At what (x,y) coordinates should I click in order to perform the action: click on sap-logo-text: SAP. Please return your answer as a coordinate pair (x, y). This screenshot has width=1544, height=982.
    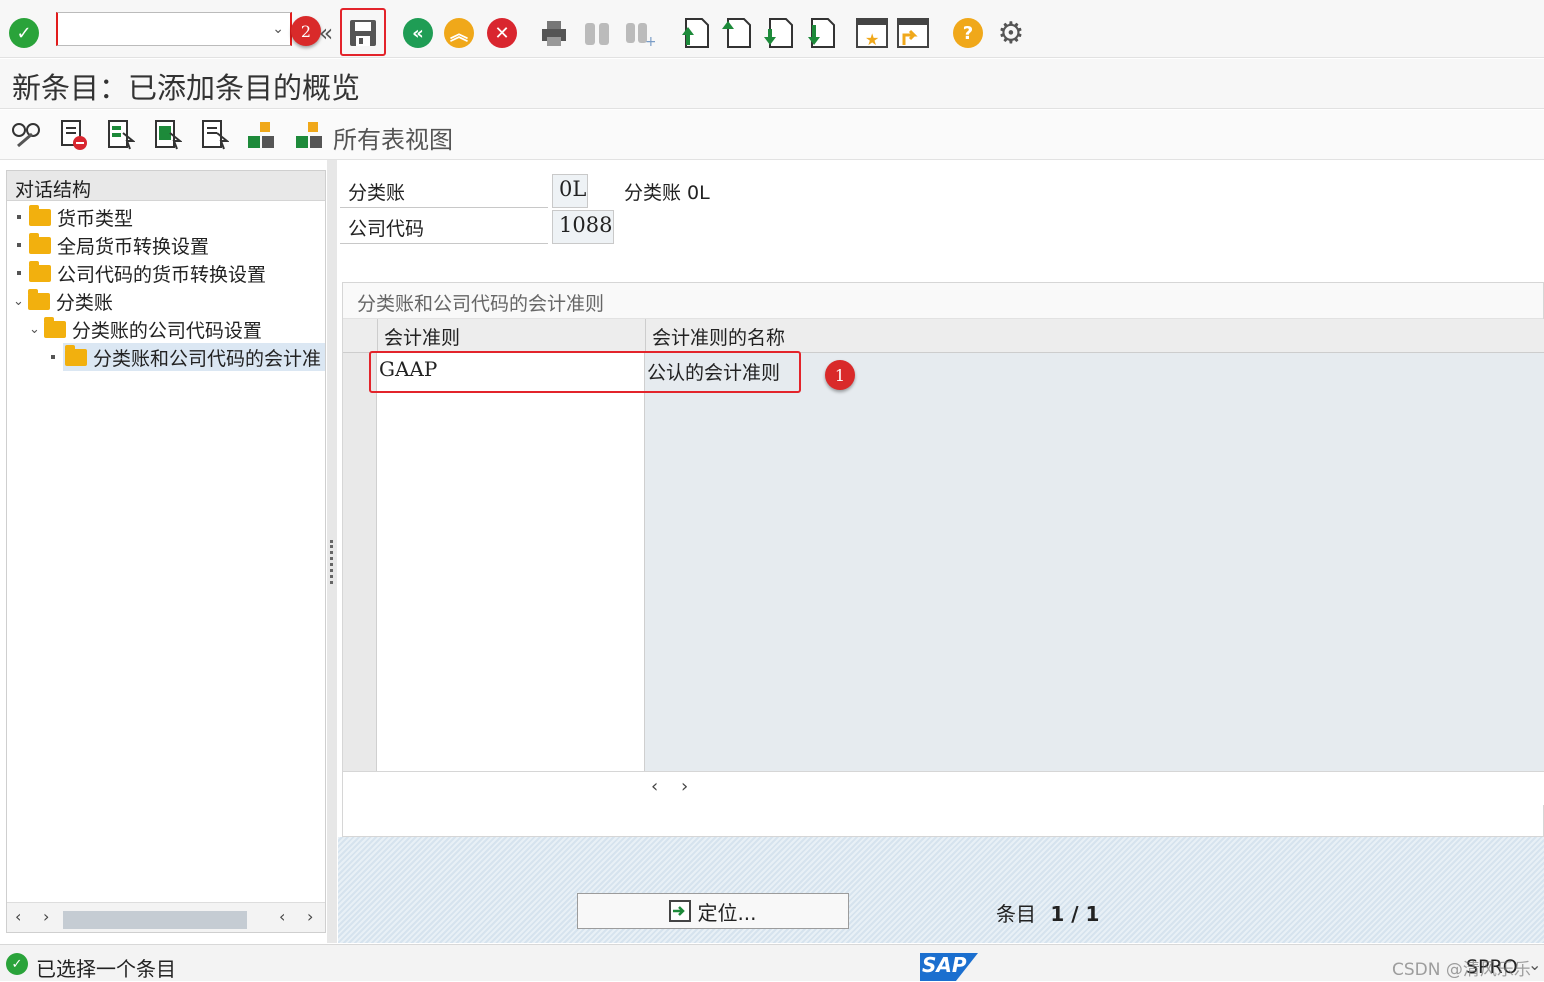
    Looking at the image, I should click on (944, 965).